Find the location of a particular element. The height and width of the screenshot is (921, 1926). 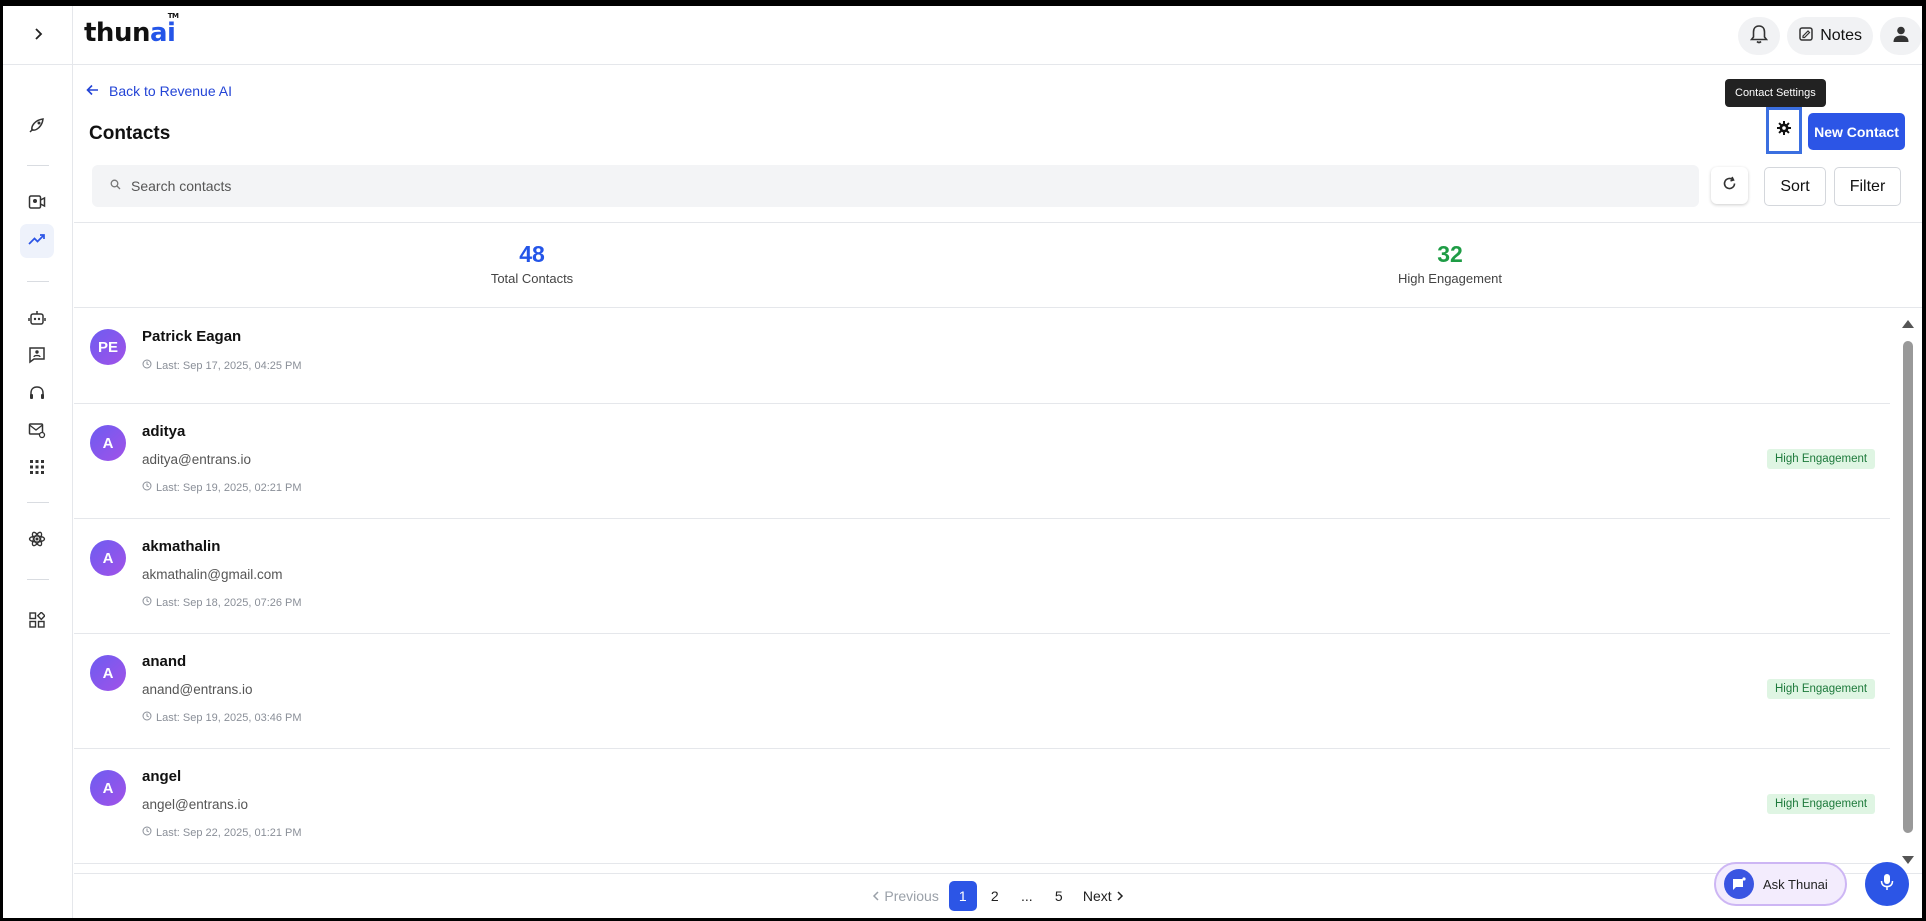

contact-email: anand@entrans.io is located at coordinates (197, 689).